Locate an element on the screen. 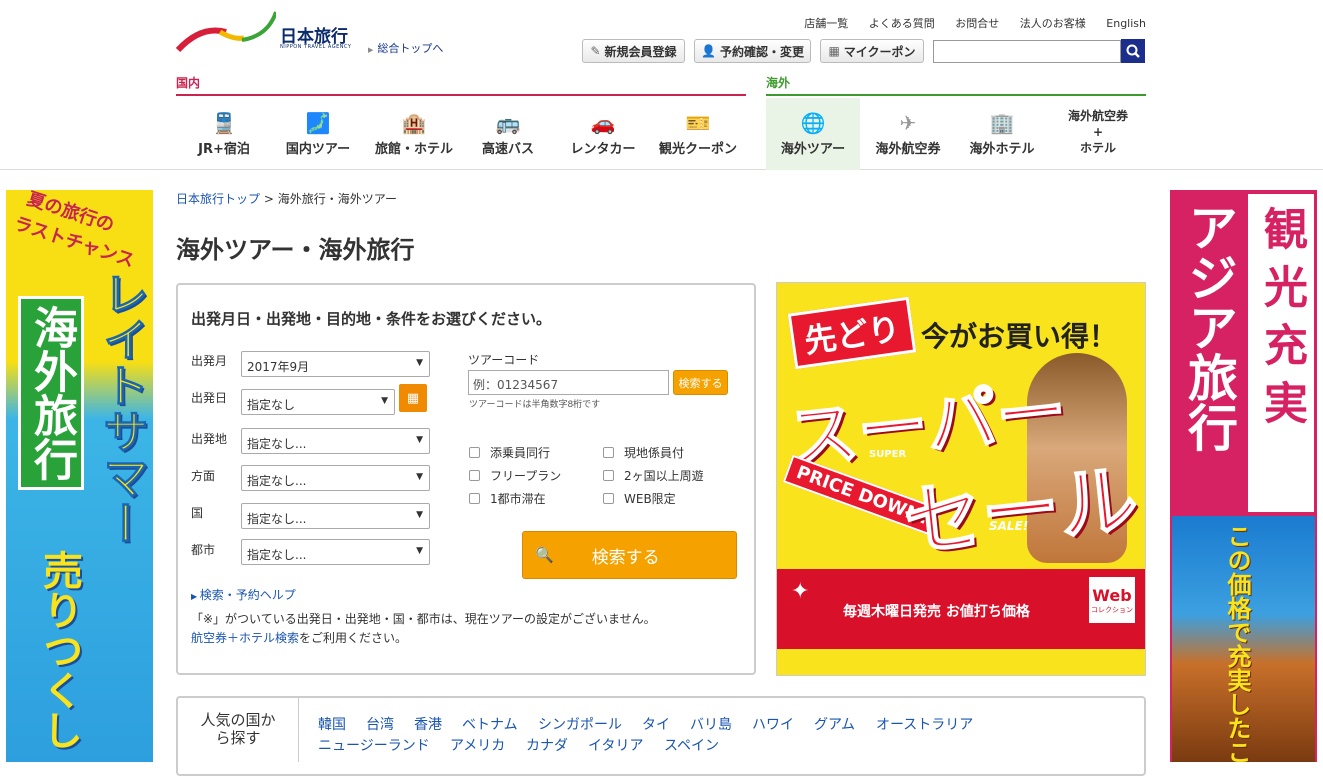  country-link: 韓国 is located at coordinates (332, 724).